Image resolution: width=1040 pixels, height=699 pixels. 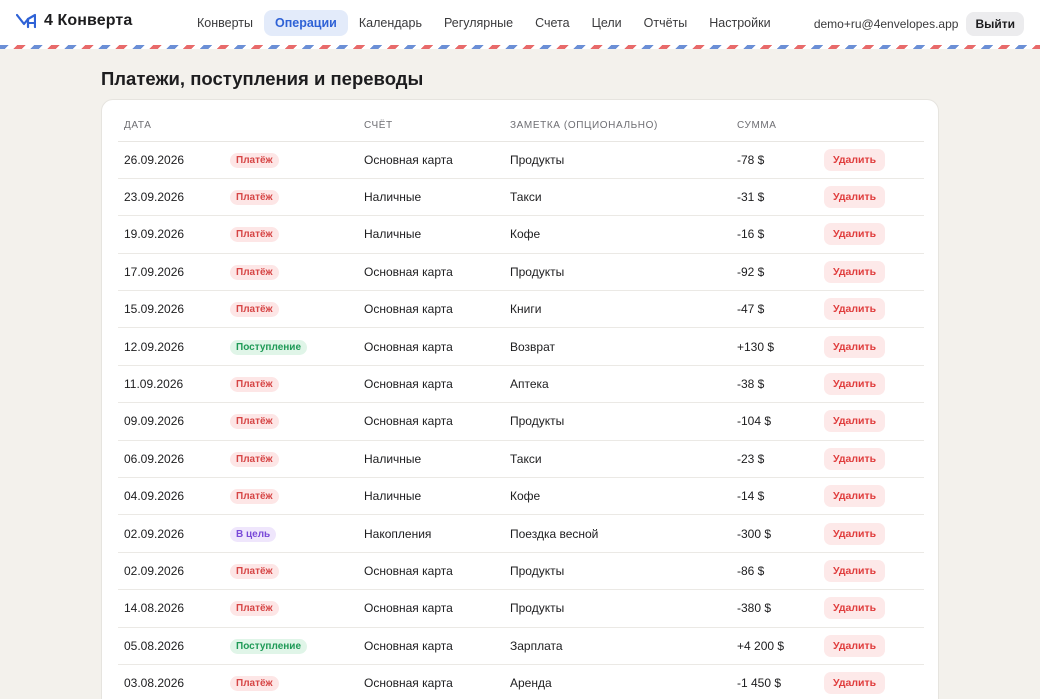 What do you see at coordinates (617, 533) in the screenshot?
I see `cell-note: Поездка весной` at bounding box center [617, 533].